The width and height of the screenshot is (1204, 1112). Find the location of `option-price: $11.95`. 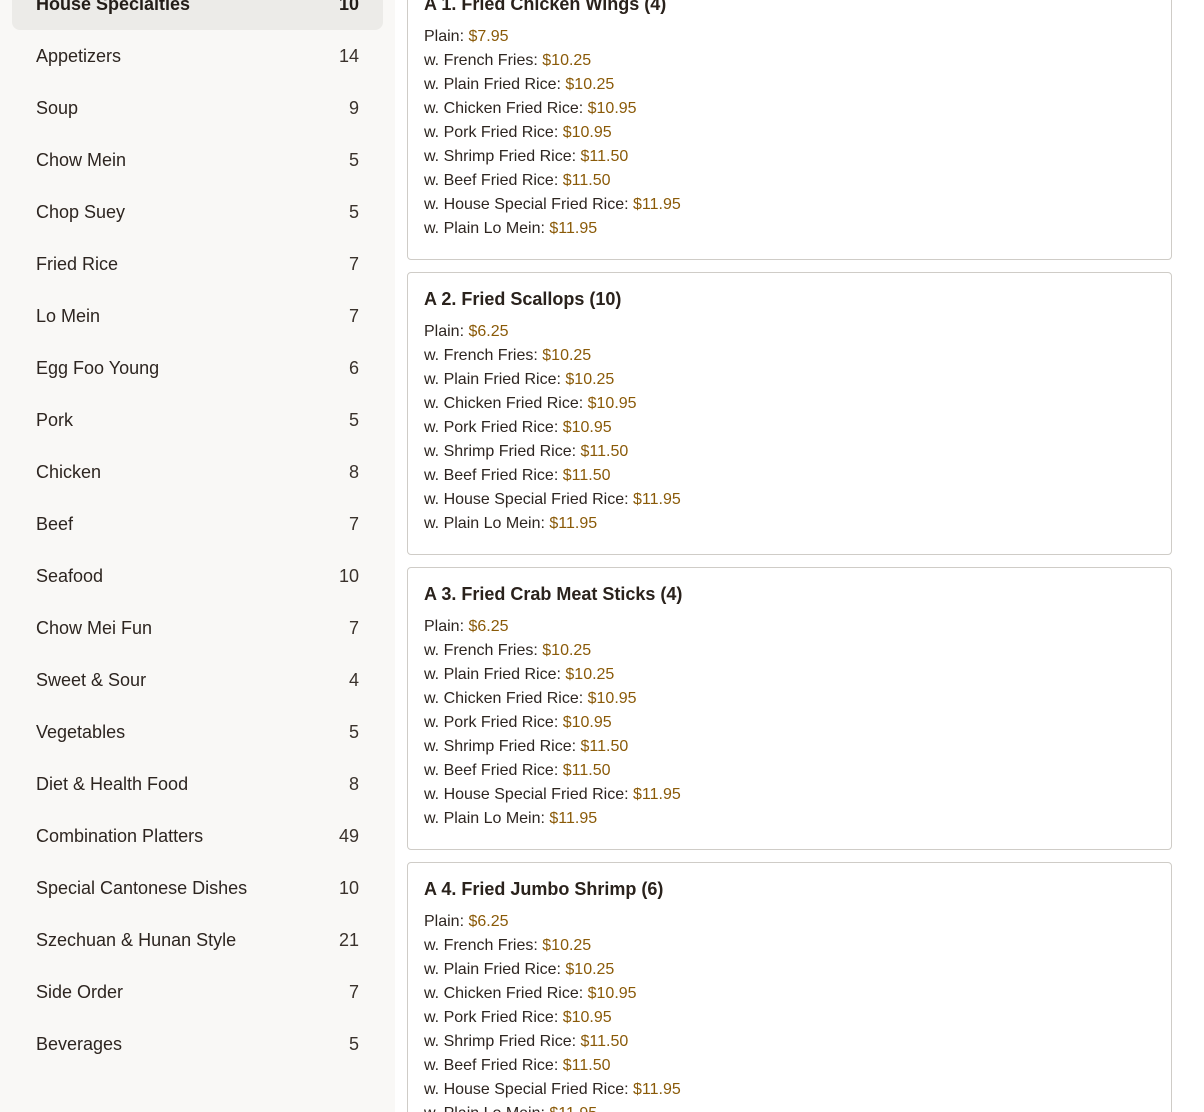

option-price: $11.95 is located at coordinates (573, 228).